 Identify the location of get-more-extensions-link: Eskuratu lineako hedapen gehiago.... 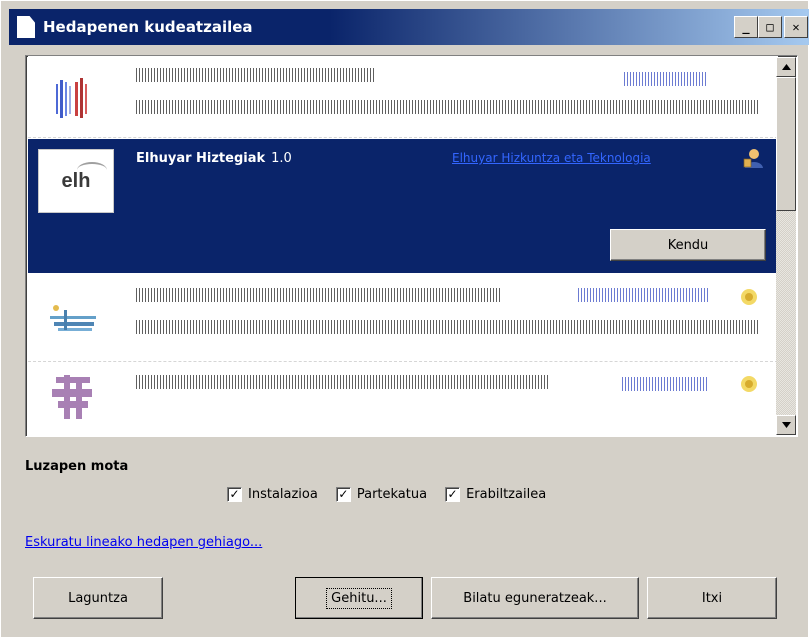
(143, 542).